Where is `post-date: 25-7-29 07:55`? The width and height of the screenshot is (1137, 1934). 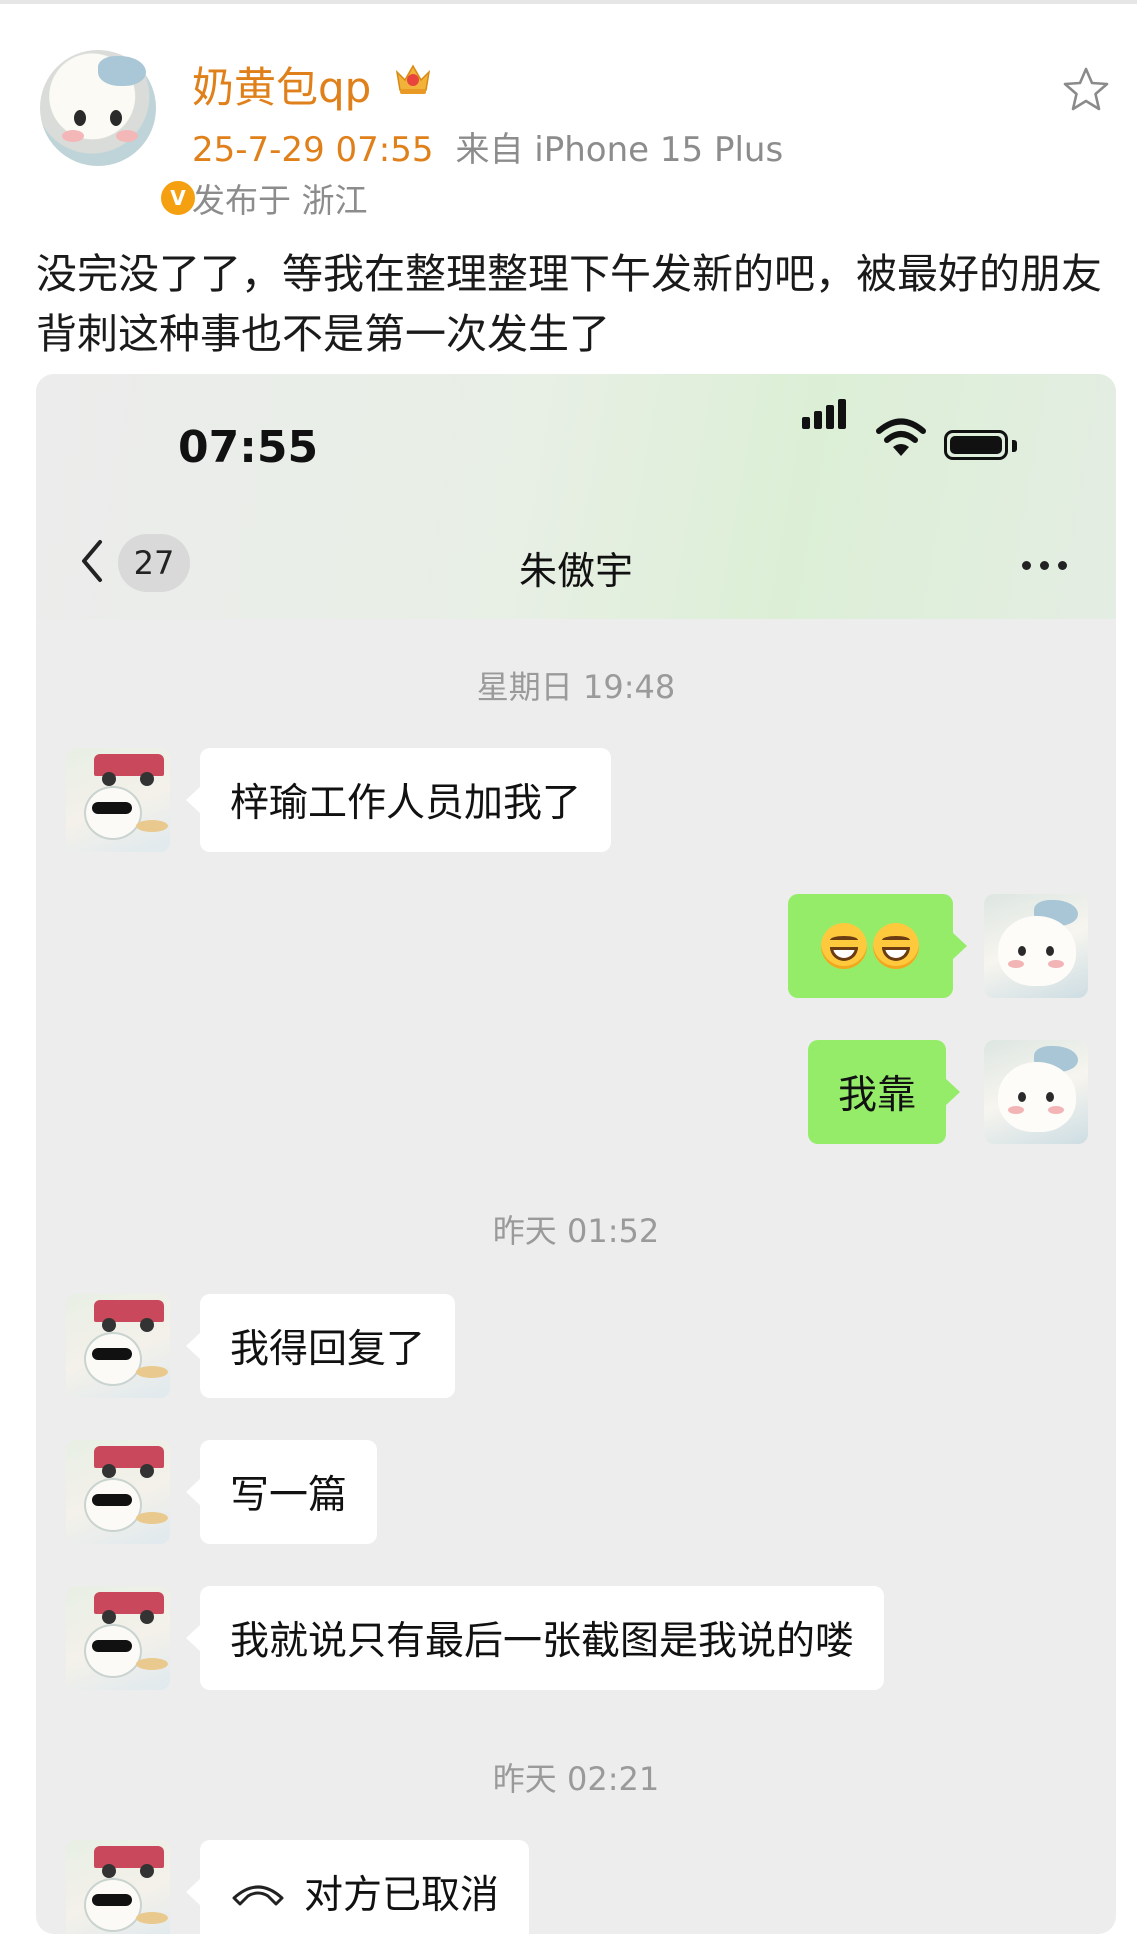
post-date: 25-7-29 07:55 is located at coordinates (313, 150).